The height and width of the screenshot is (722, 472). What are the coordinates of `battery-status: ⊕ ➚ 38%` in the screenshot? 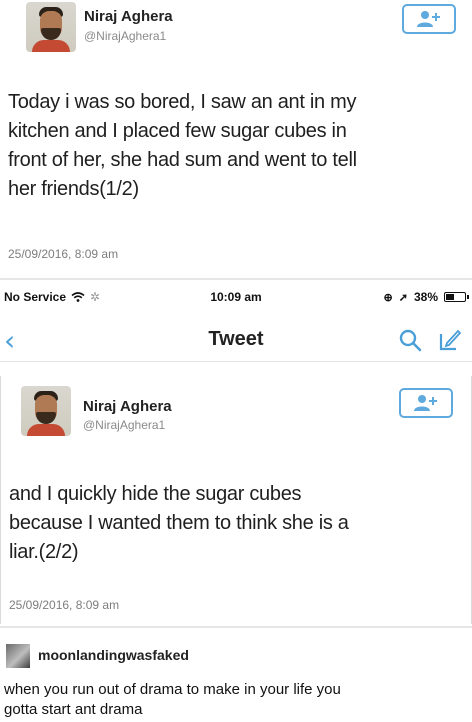 It's located at (426, 297).